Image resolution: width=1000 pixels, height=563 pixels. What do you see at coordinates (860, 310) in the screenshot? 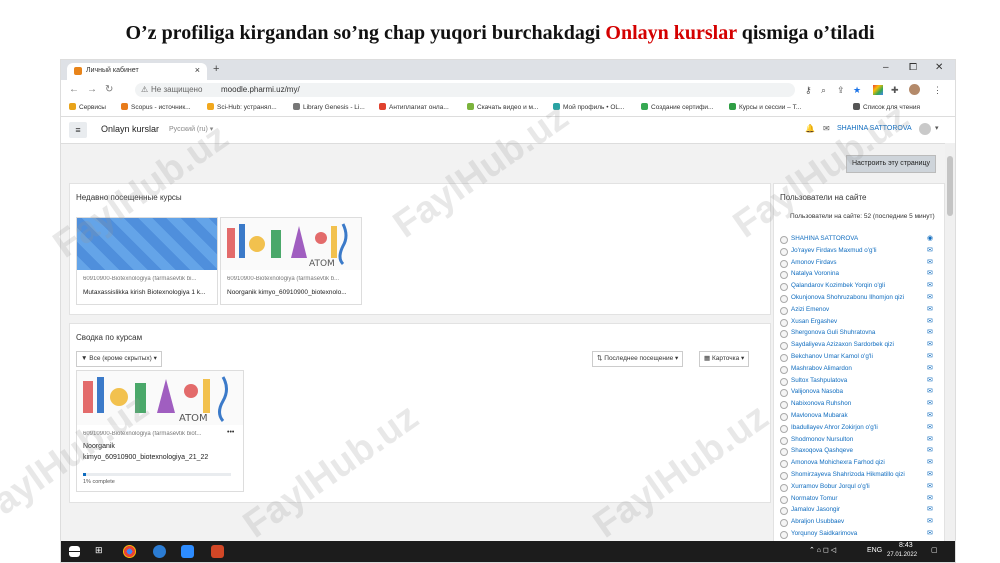
I see `online-user-row: Azizi Emenov ✉` at bounding box center [860, 310].